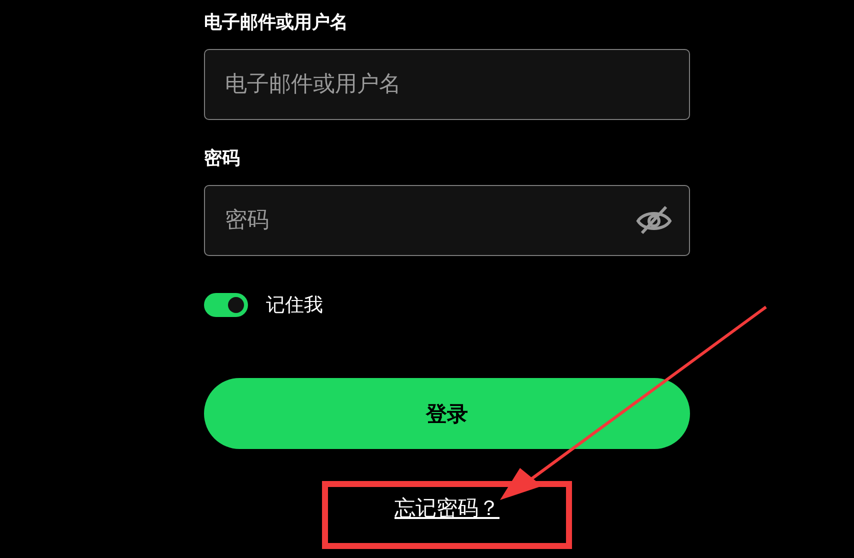 Image resolution: width=854 pixels, height=558 pixels. Describe the element at coordinates (654, 220) in the screenshot. I see `hidden-eye-icon` at that location.